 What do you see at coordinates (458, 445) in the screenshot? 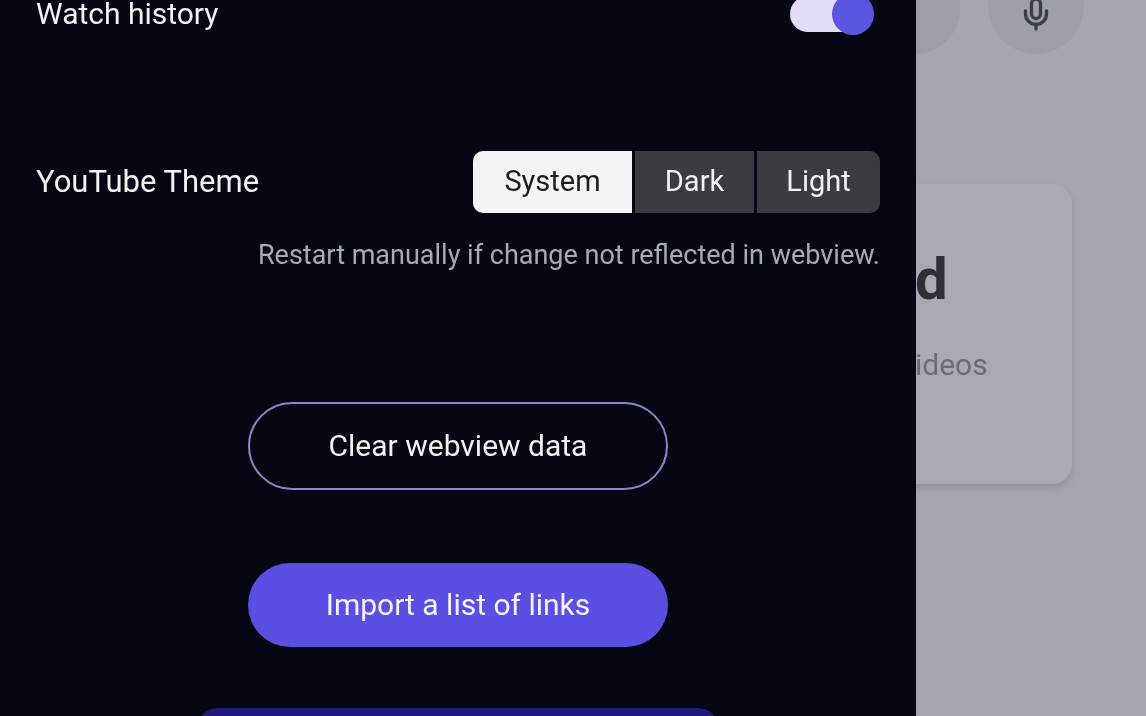
I see `clear-data-button: Clear webview data` at bounding box center [458, 445].